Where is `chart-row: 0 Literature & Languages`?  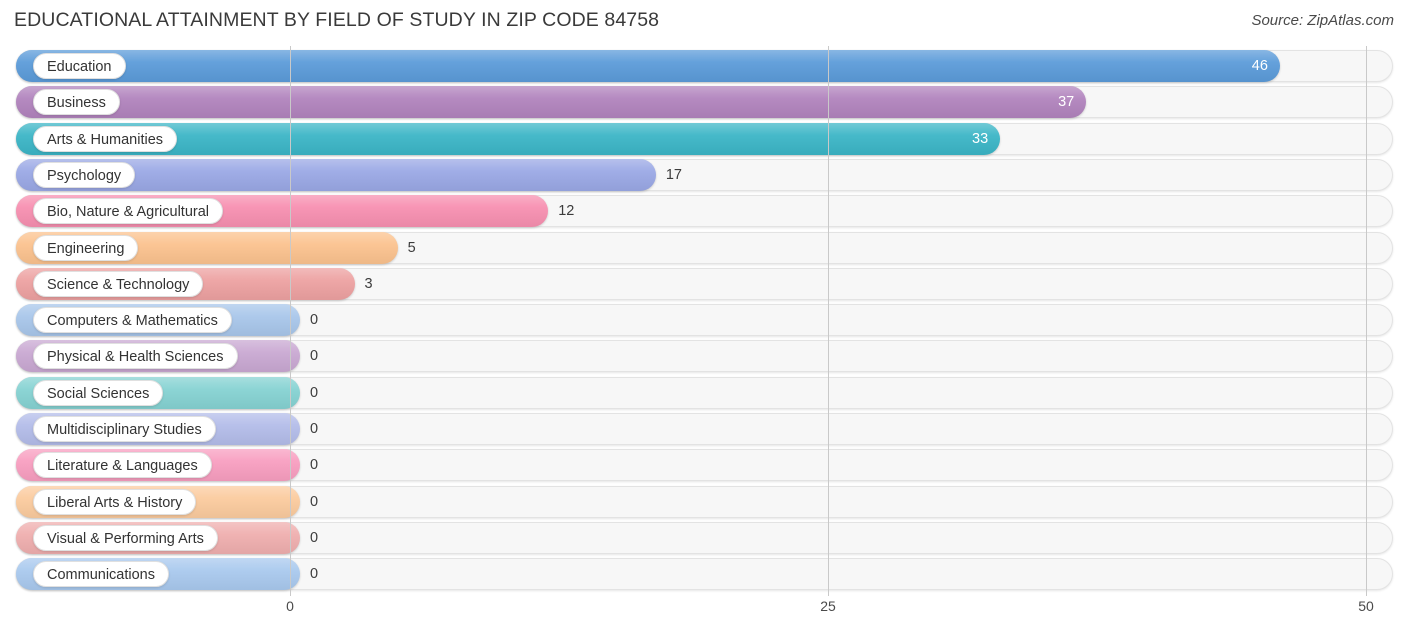
chart-row: 0 Literature & Languages is located at coordinates (703, 465).